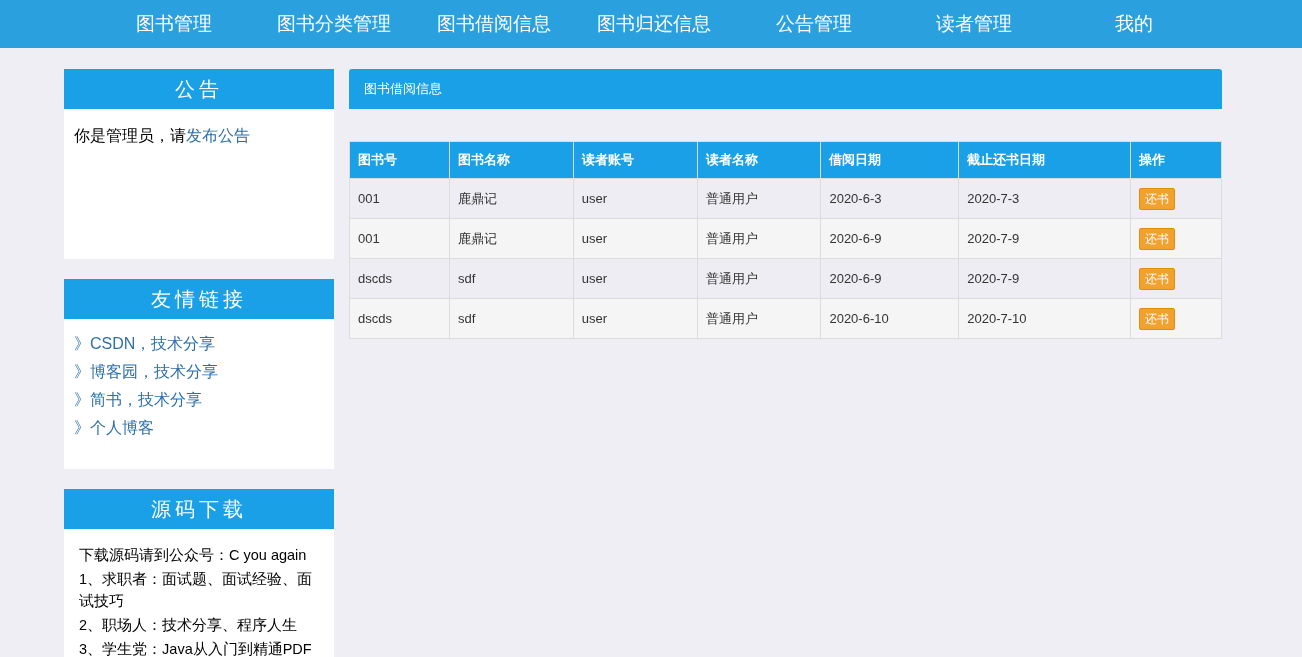 The image size is (1302, 657). What do you see at coordinates (494, 24) in the screenshot?
I see `nav-link: 图书借阅信息` at bounding box center [494, 24].